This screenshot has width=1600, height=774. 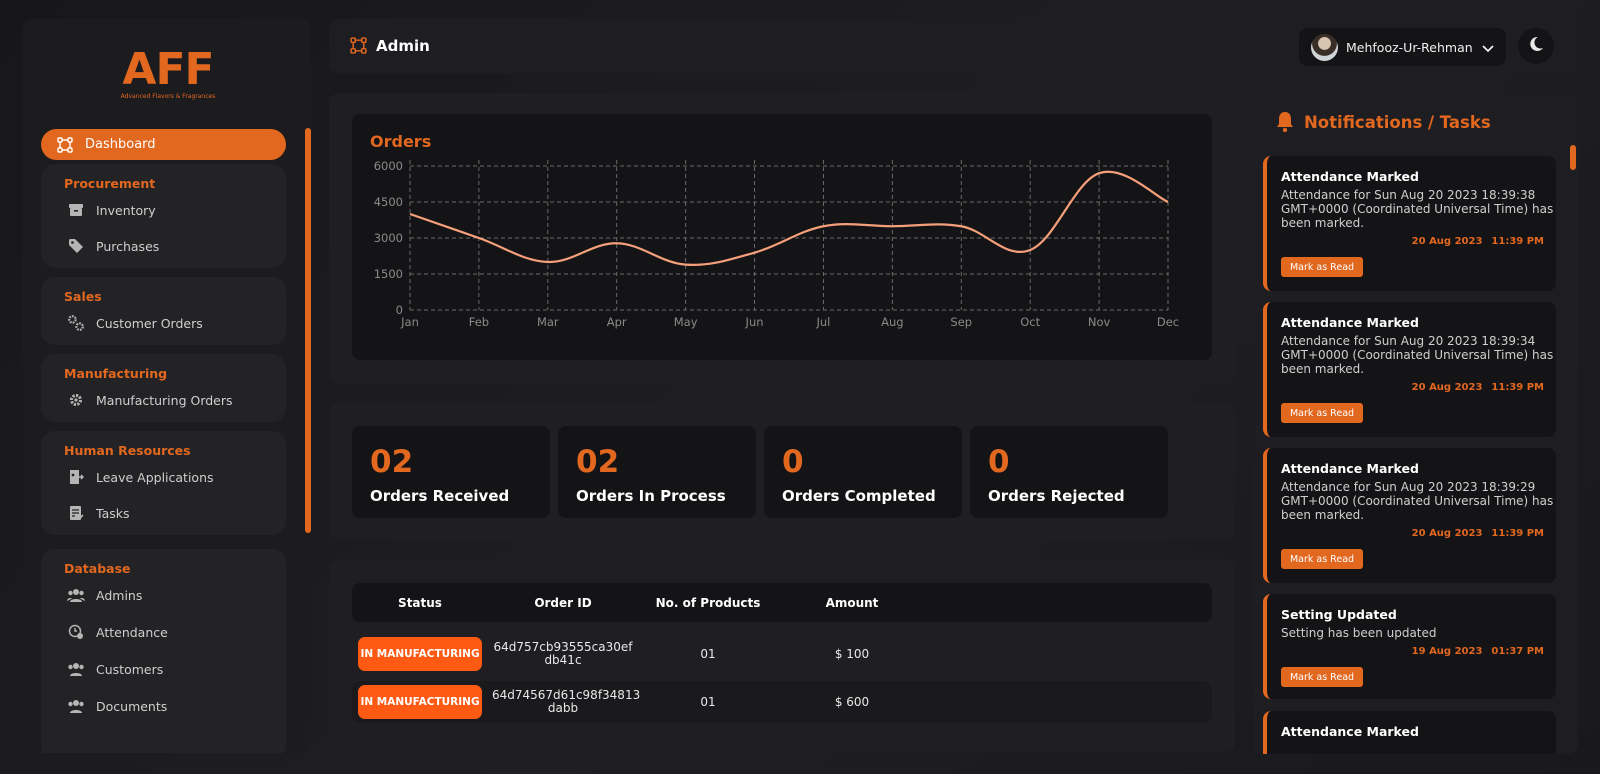 I want to click on user-name: Mehfooz-Ur-Rehman, so click(x=1409, y=47).